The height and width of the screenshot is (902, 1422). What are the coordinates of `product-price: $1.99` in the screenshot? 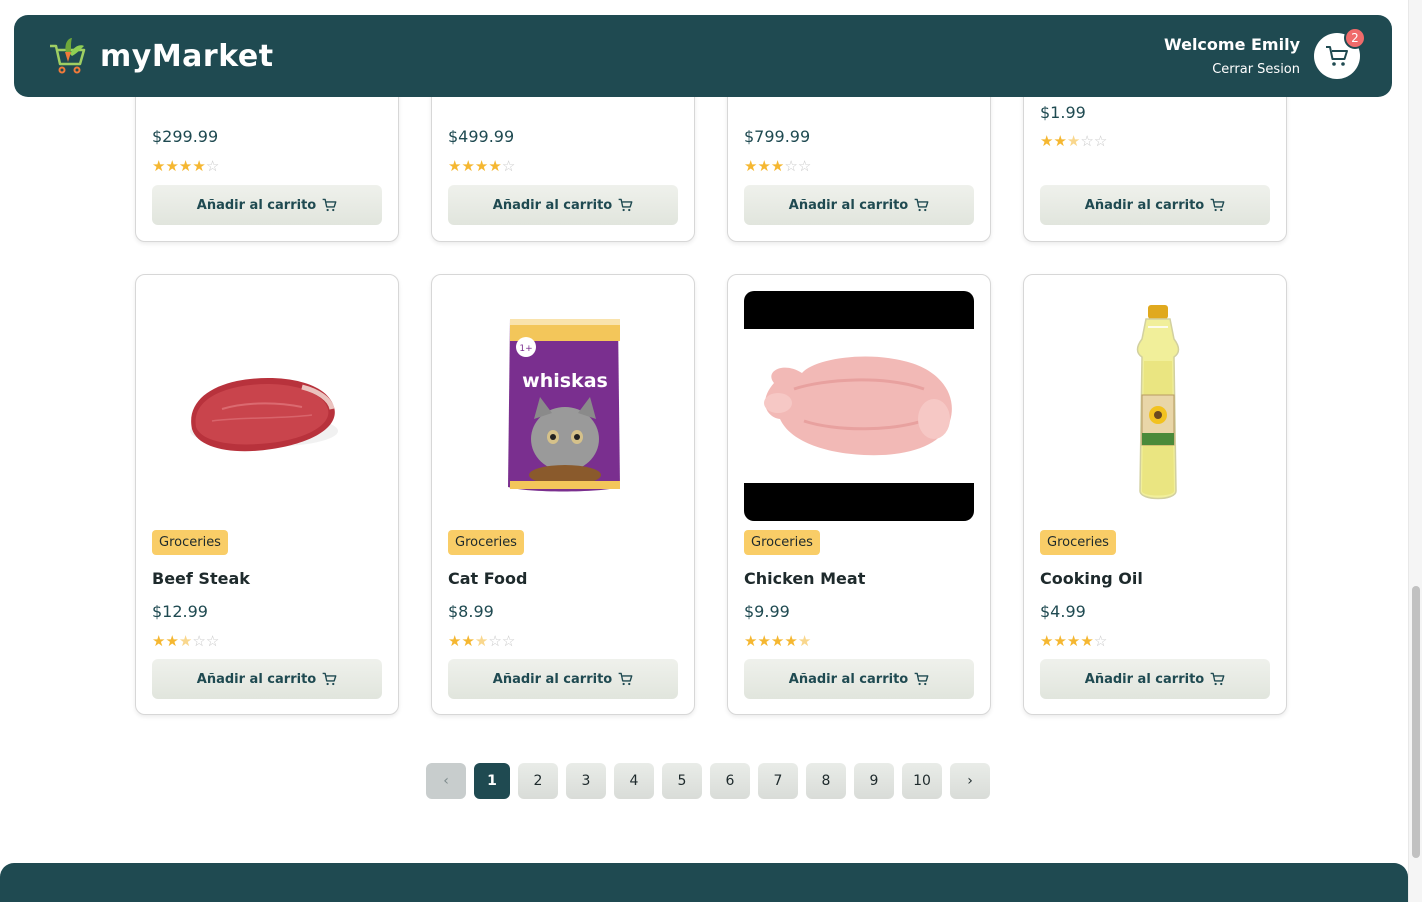 It's located at (1063, 112).